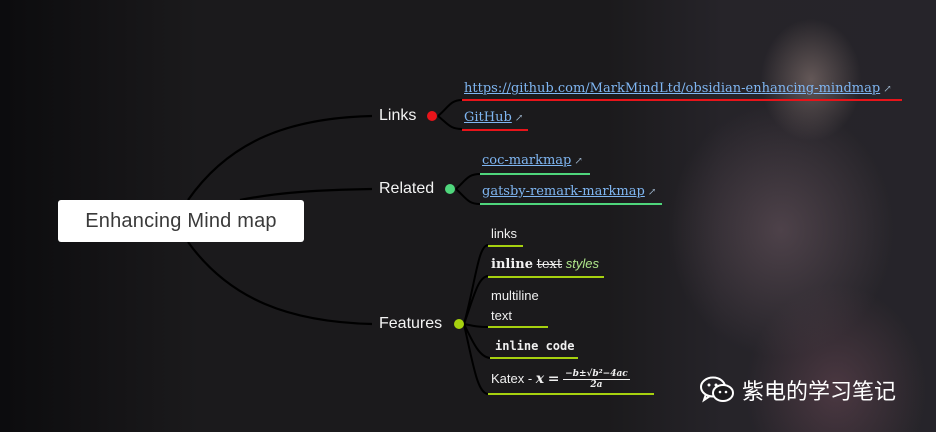  Describe the element at coordinates (397, 116) in the screenshot. I see `branch-links-label: Links` at that location.